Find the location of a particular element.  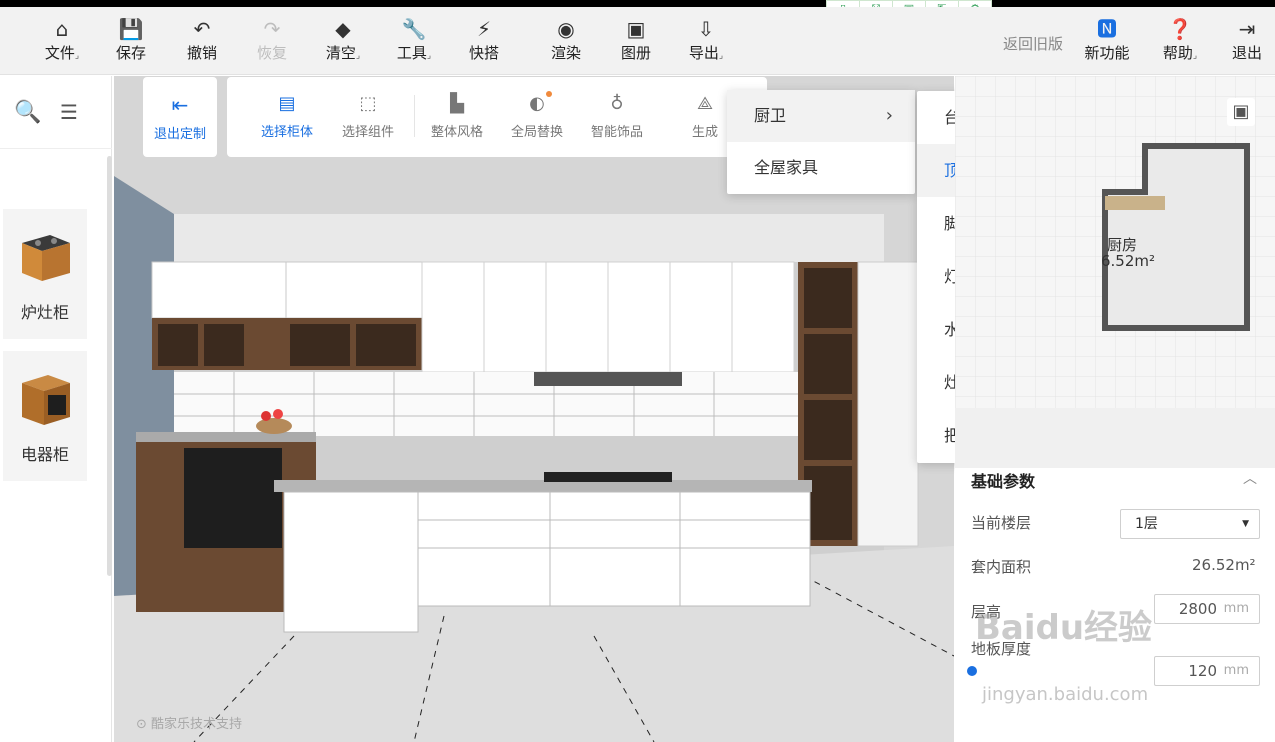

clear-menu-button: ◆ 清空⌟ is located at coordinates (343, 40).